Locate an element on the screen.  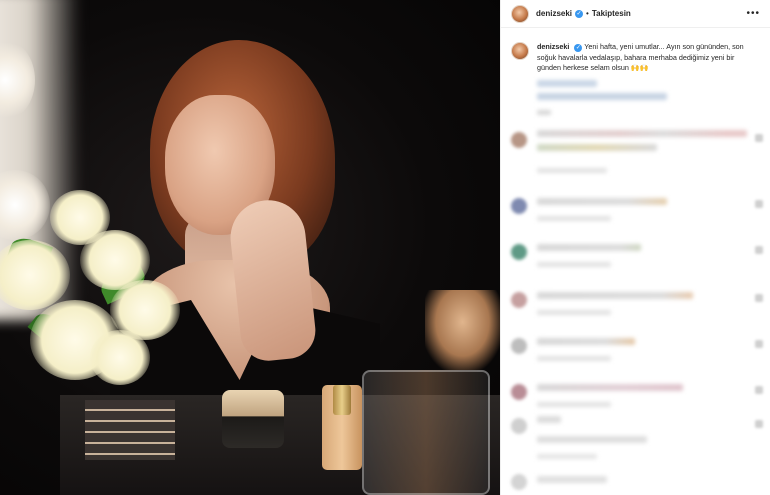
following-button: Takiptesin is located at coordinates (611, 13).